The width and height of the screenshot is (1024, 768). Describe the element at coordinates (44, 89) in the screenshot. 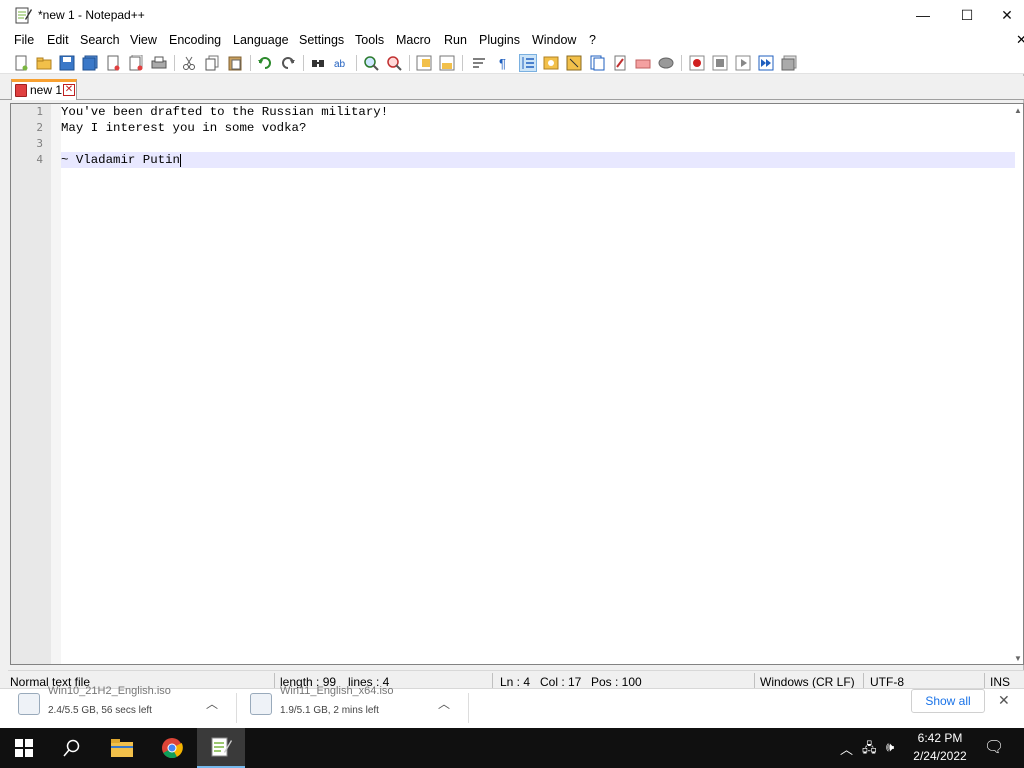

I see `tab-new-1: new 1 ✕` at that location.